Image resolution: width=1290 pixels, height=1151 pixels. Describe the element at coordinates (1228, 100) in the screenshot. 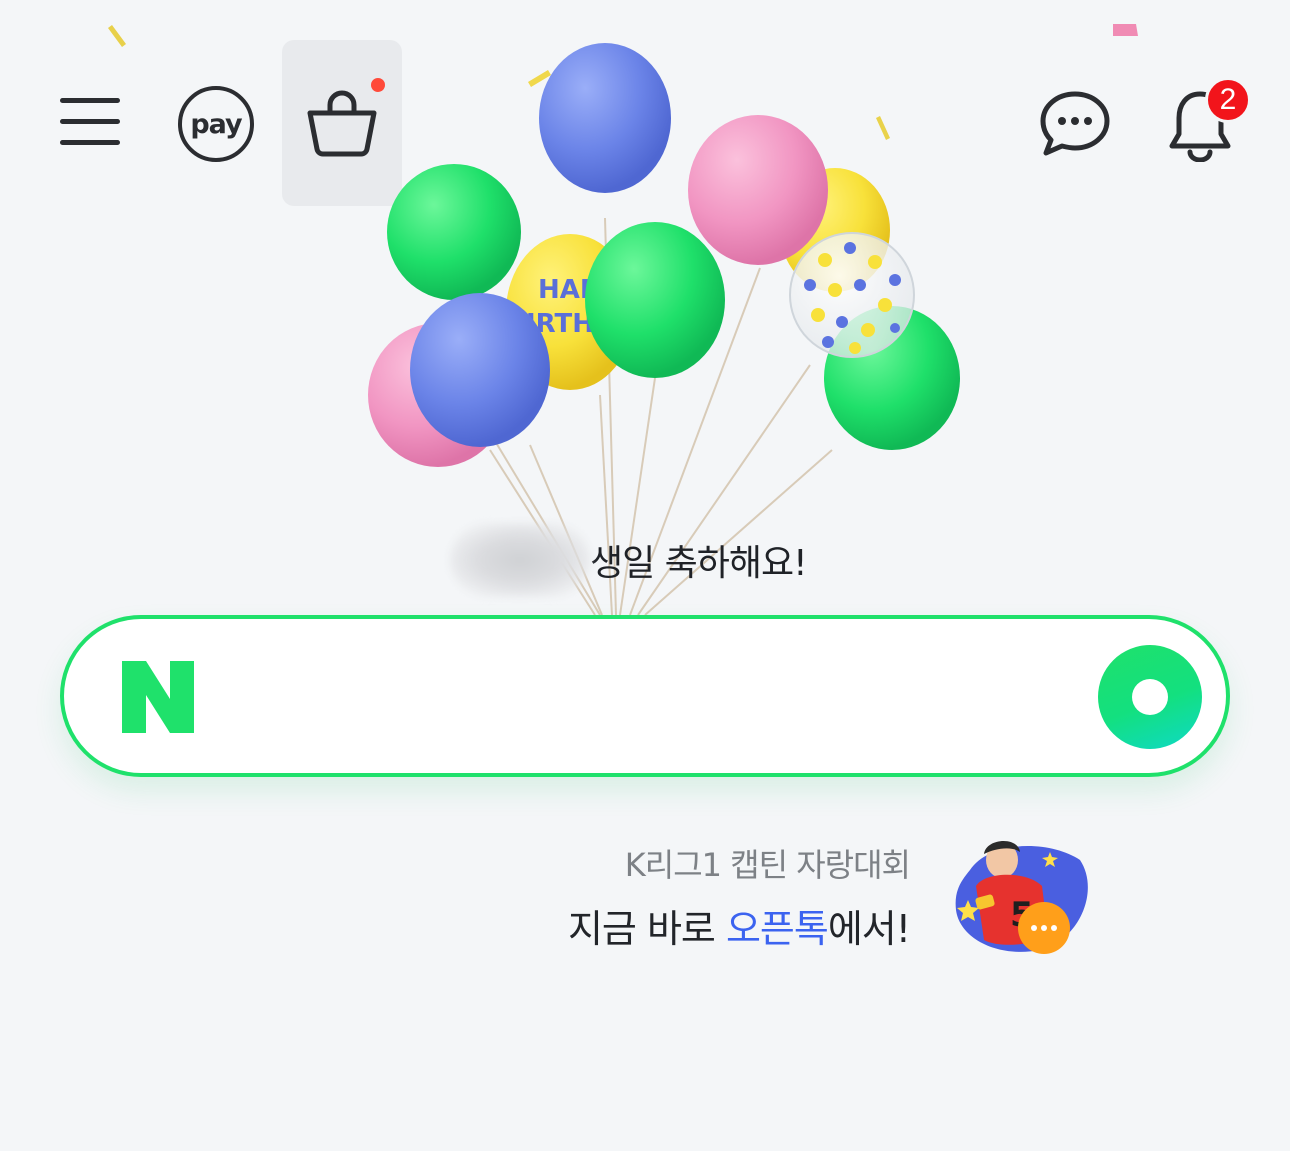

I see `notification-count-badge: 2` at that location.